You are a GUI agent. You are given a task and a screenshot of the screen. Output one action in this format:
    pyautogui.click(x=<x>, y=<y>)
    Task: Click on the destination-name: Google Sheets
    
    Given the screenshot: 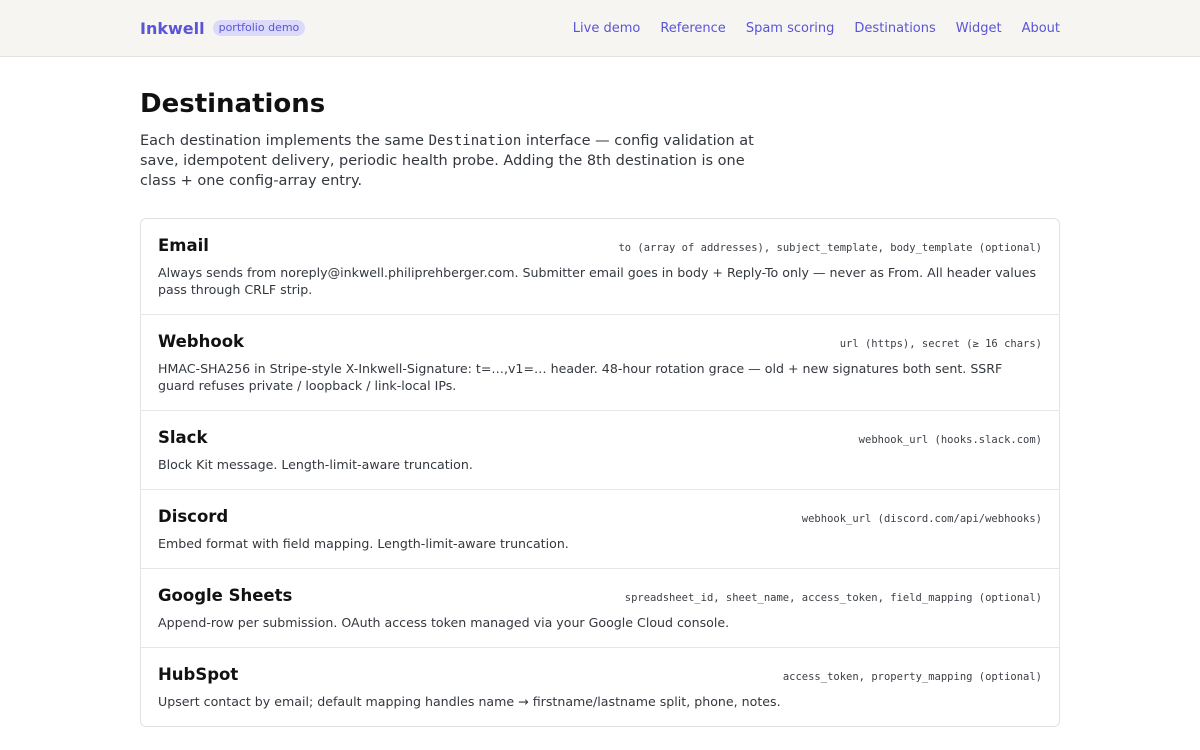 What is the action you would take?
    pyautogui.click(x=225, y=595)
    